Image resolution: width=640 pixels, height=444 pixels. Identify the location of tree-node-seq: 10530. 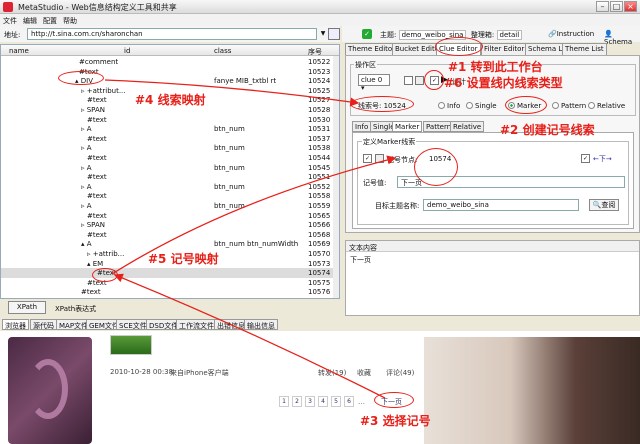
(319, 119).